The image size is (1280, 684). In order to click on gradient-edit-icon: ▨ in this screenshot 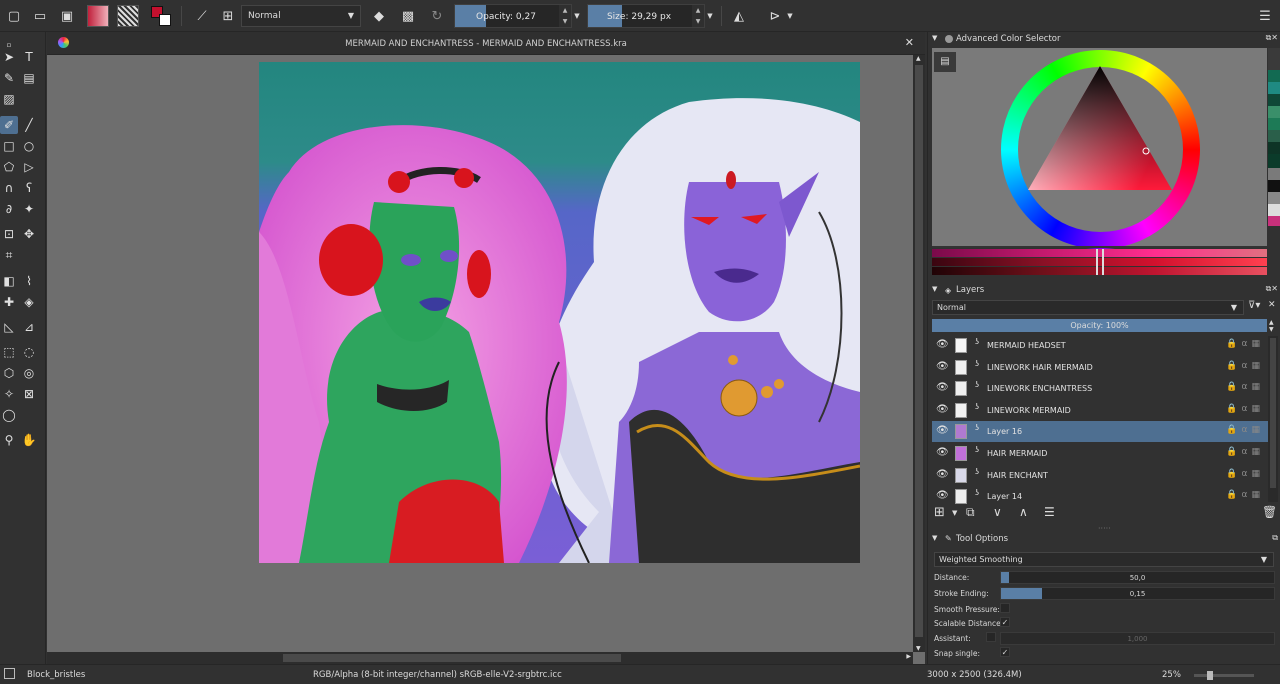, I will do `click(9, 99)`.